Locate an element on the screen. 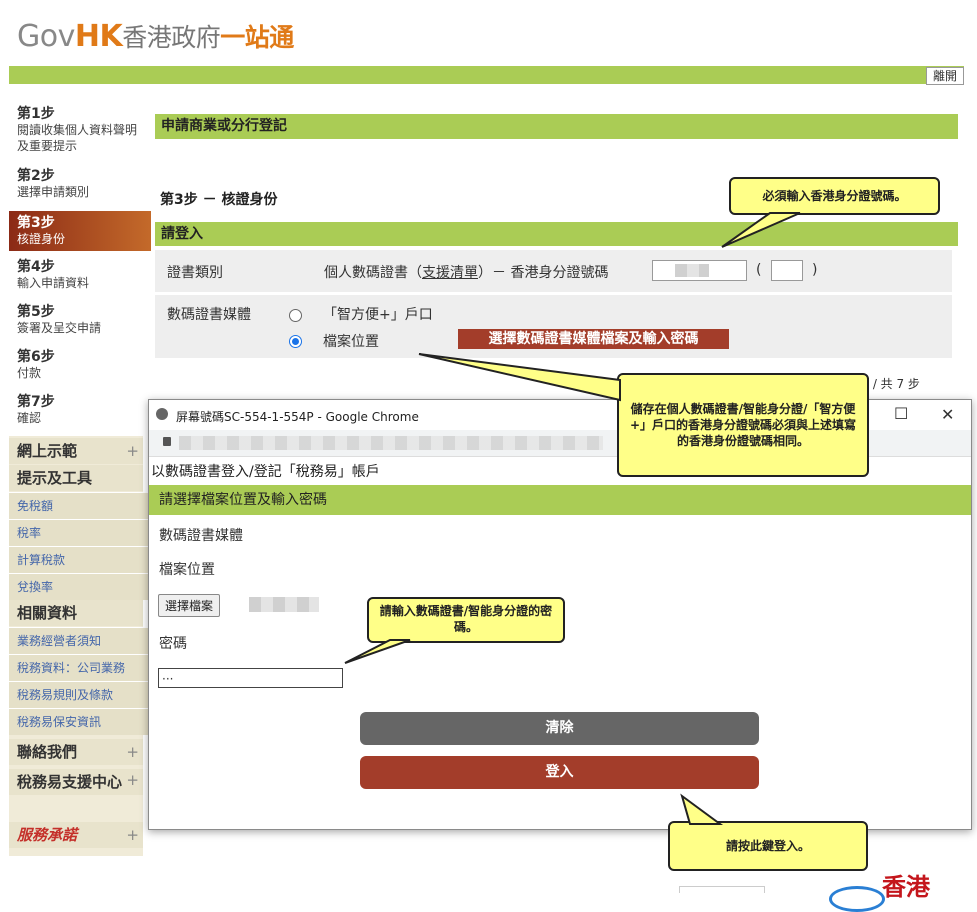  tail-login is located at coordinates (702, 809).